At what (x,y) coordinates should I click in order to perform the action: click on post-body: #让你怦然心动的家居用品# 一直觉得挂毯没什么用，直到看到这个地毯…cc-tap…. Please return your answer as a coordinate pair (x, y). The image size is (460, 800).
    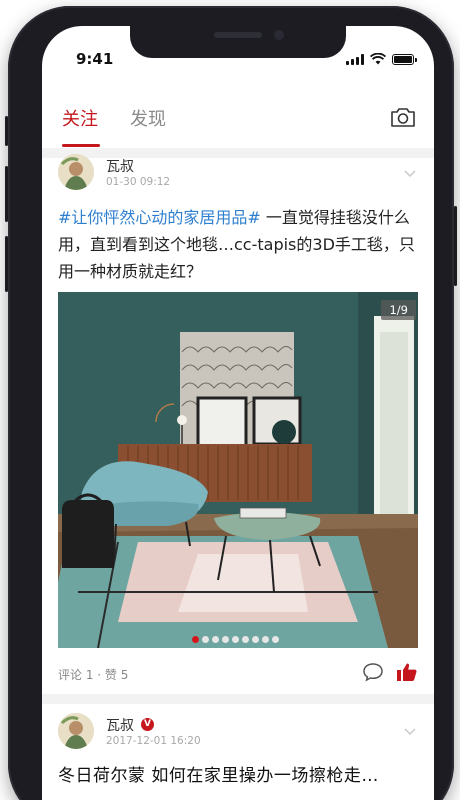
    Looking at the image, I should click on (238, 244).